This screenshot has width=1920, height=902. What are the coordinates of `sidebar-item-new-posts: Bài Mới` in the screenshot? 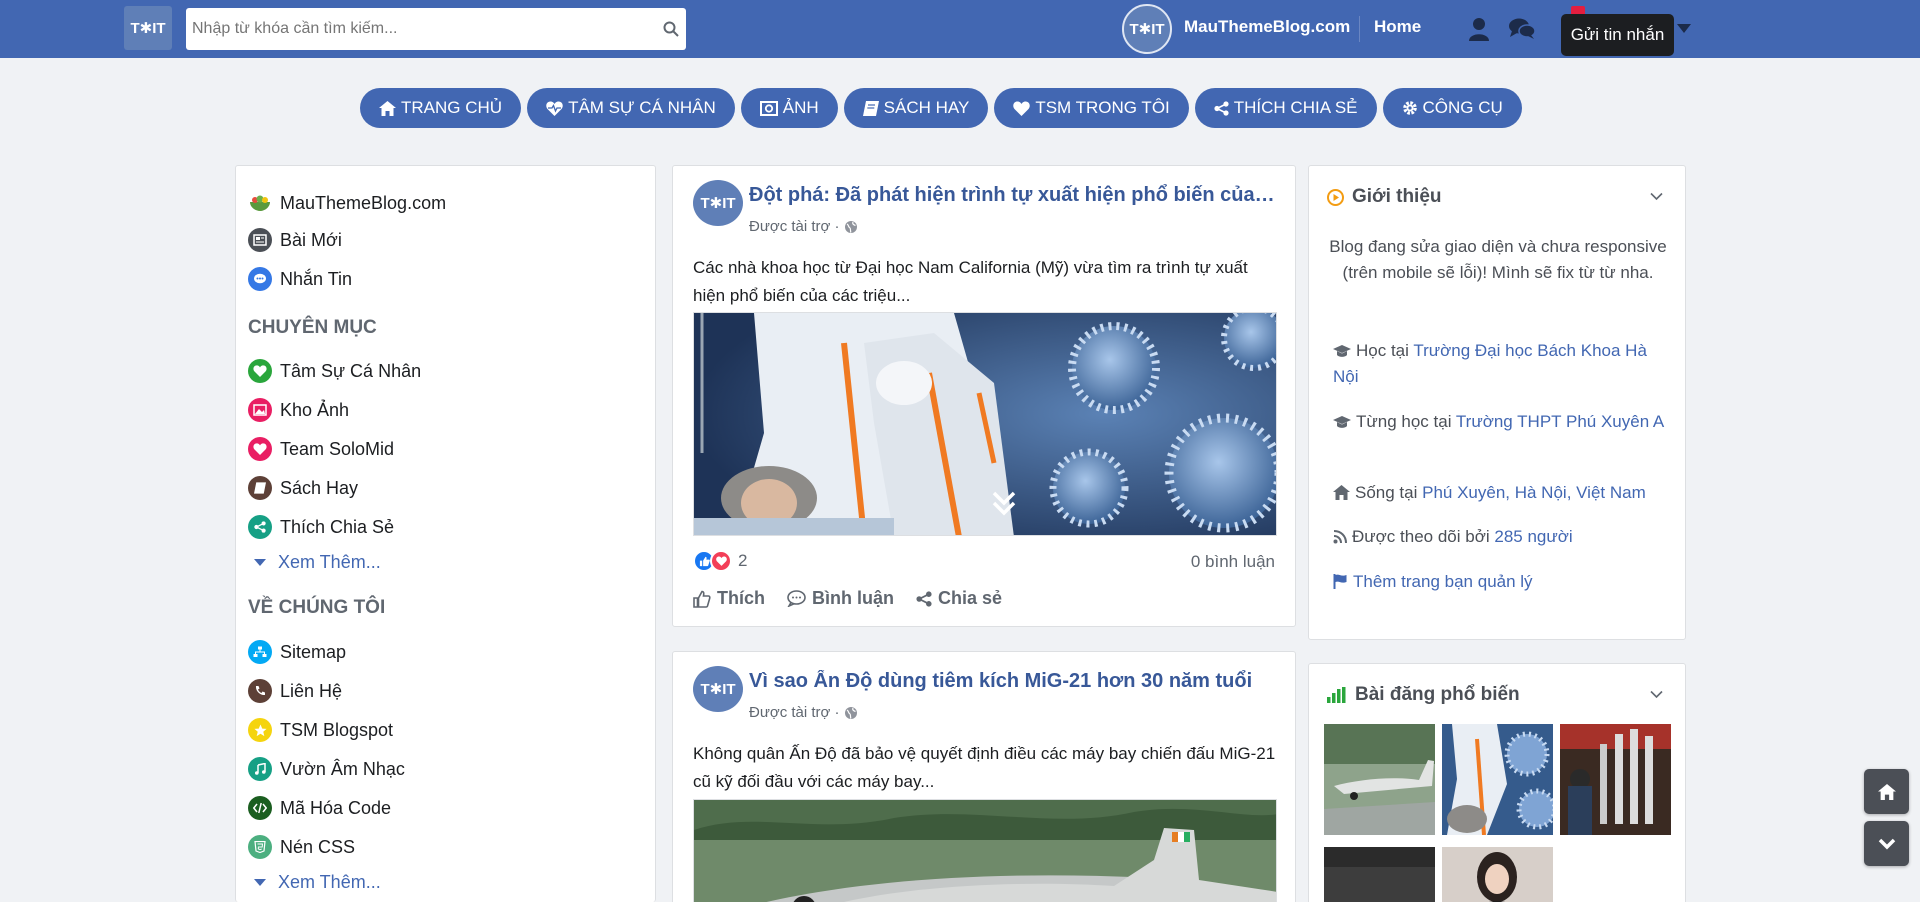 It's located at (295, 240).